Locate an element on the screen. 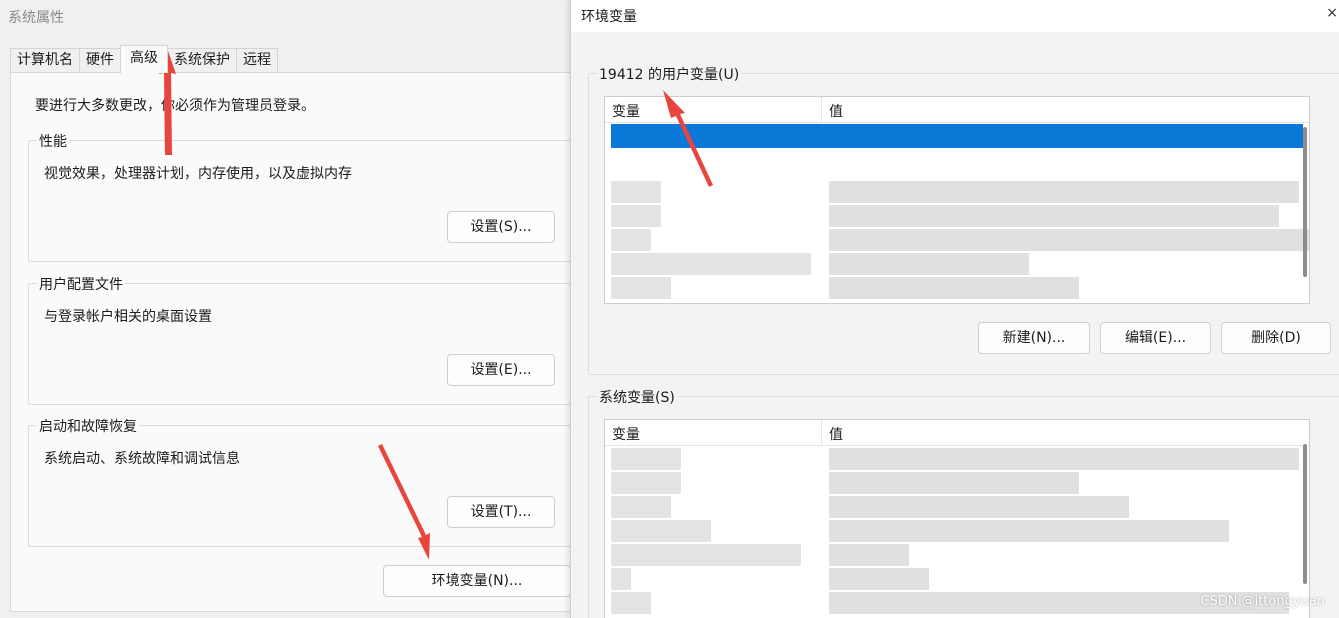 Image resolution: width=1339 pixels, height=618 pixels. table-row-selected is located at coordinates (957, 136).